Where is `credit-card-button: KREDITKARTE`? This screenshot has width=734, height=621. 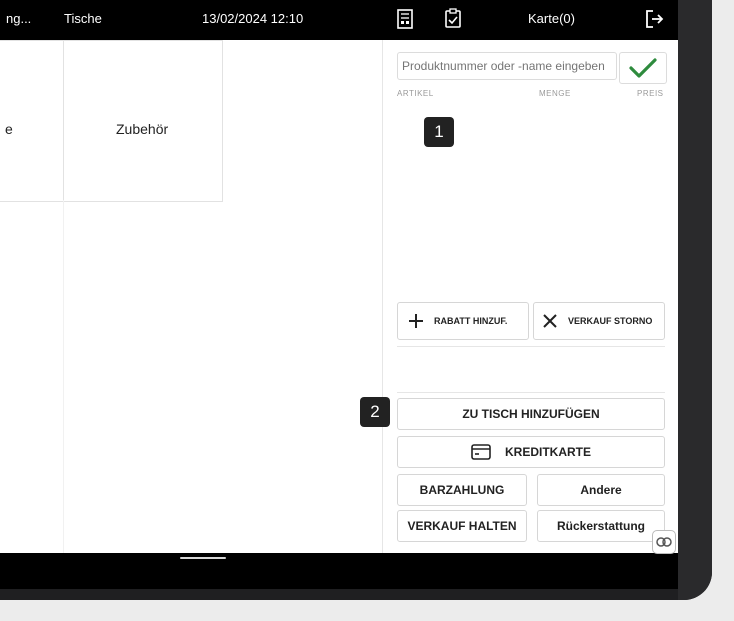
credit-card-button: KREDITKARTE is located at coordinates (531, 452).